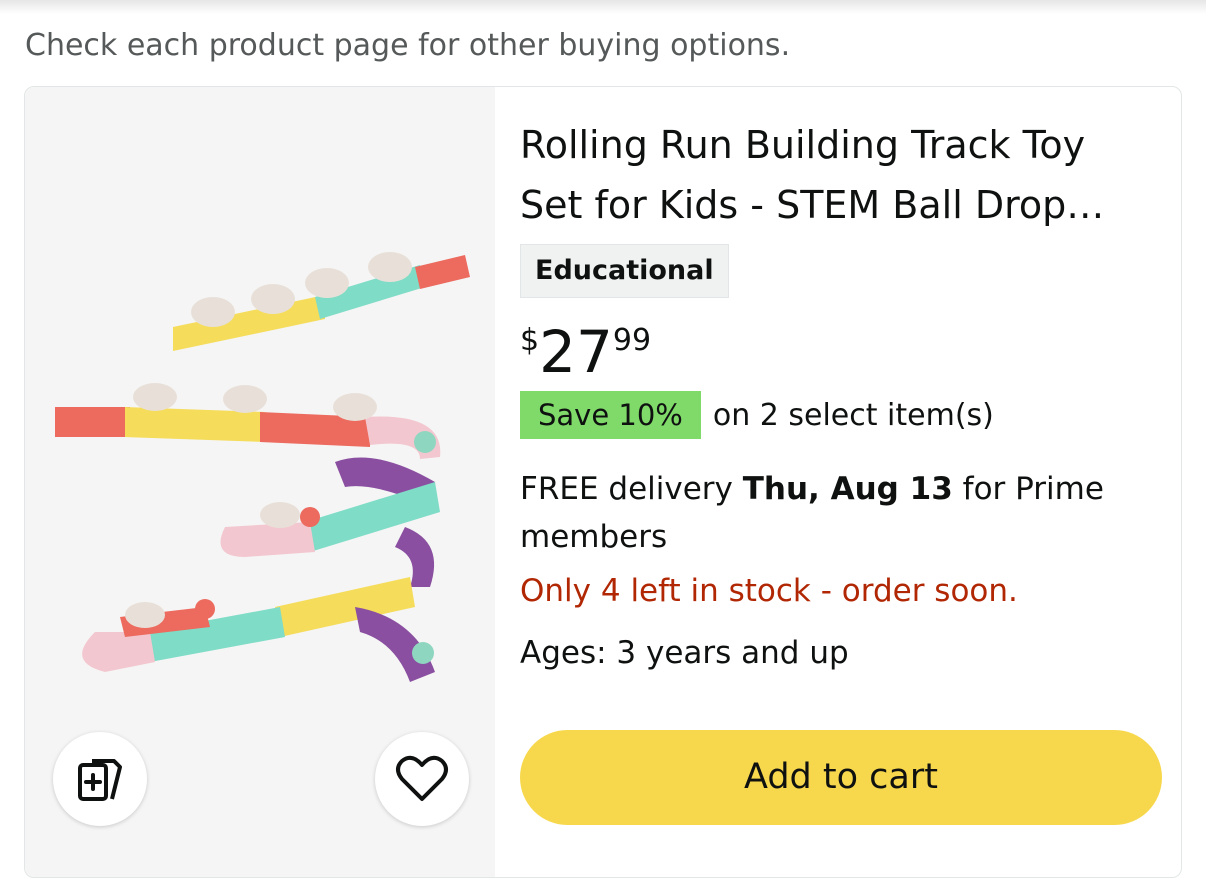 The height and width of the screenshot is (878, 1206). I want to click on top-shadow, so click(603, 7).